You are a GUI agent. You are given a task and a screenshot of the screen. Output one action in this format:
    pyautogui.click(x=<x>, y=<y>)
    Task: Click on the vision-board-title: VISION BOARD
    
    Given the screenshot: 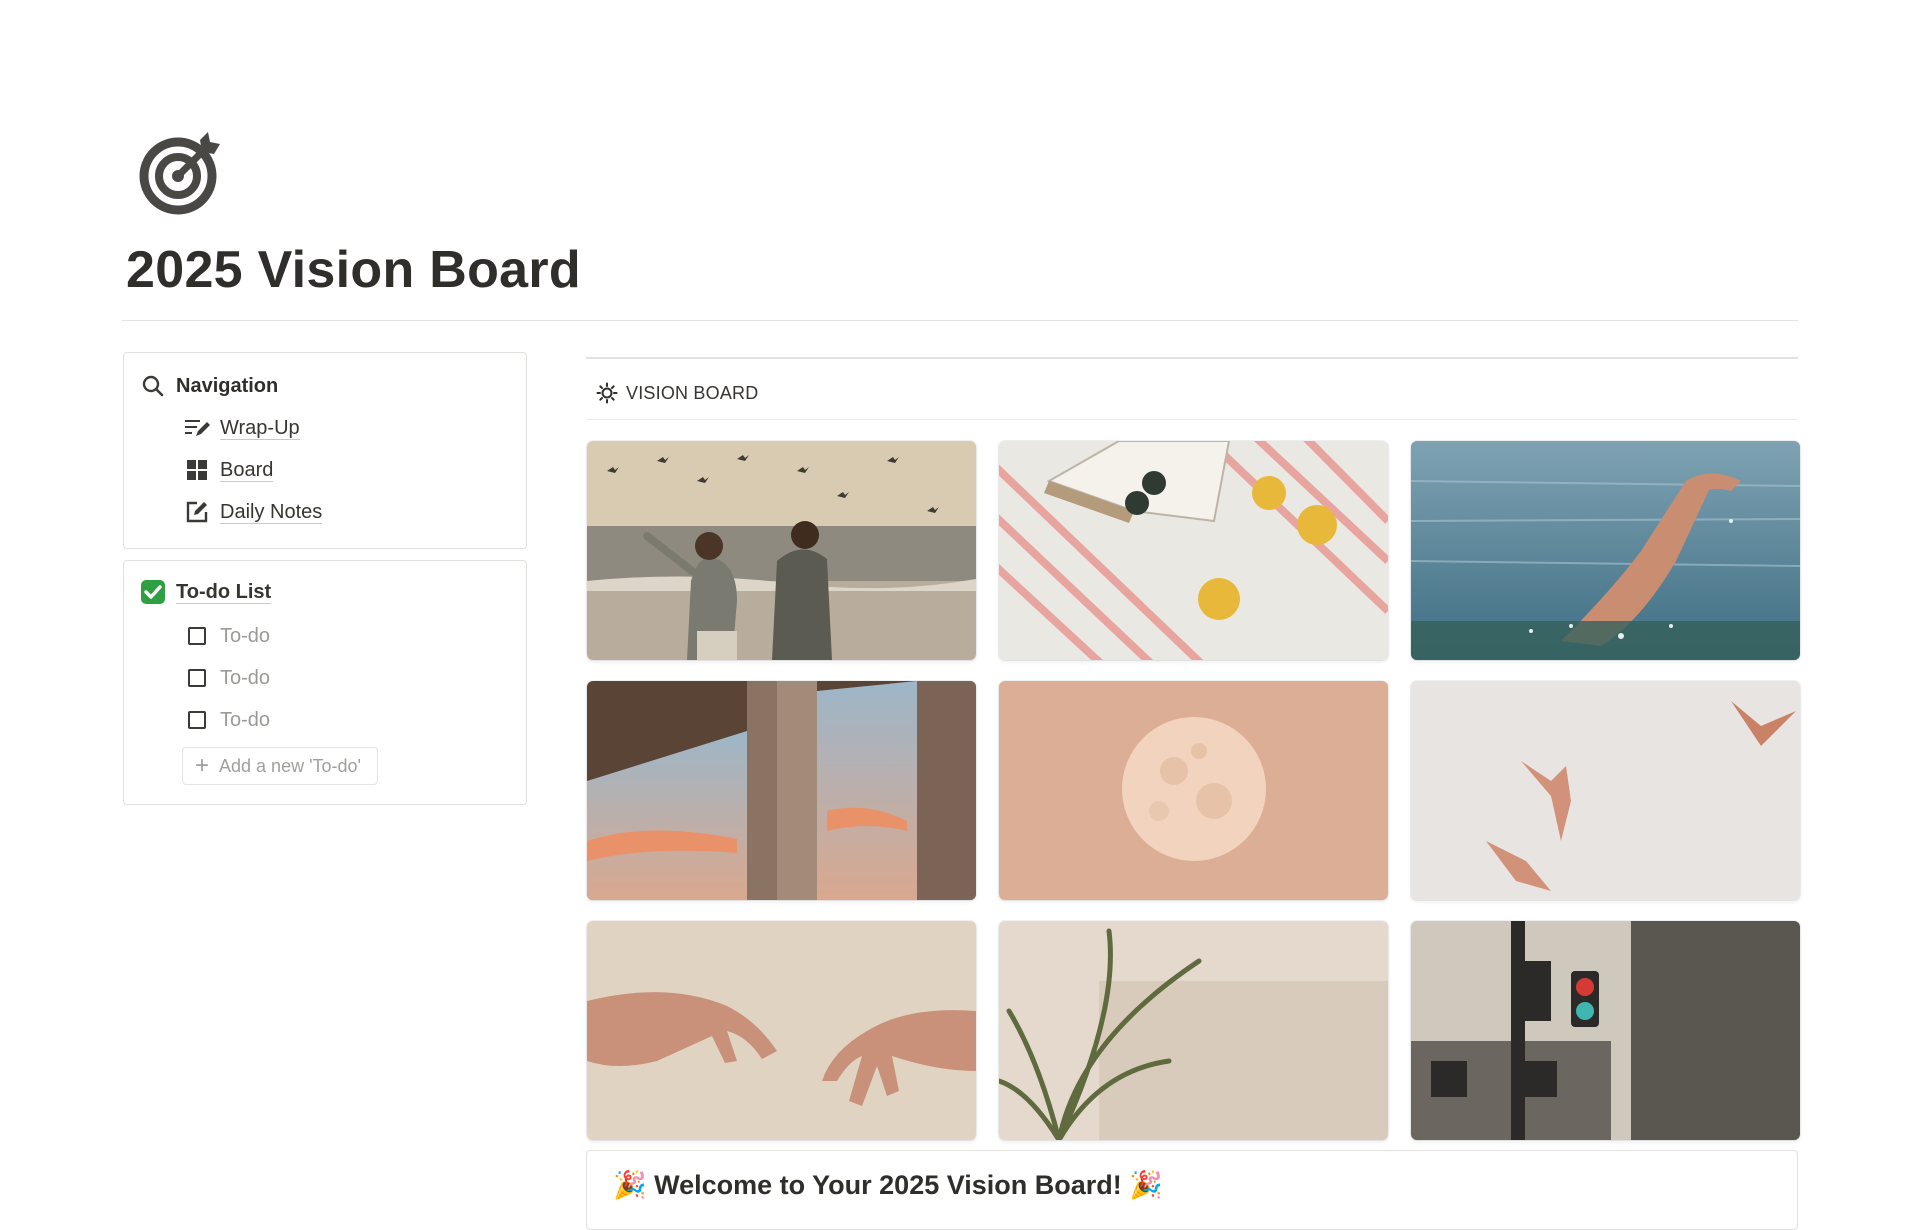 What is the action you would take?
    pyautogui.click(x=692, y=392)
    